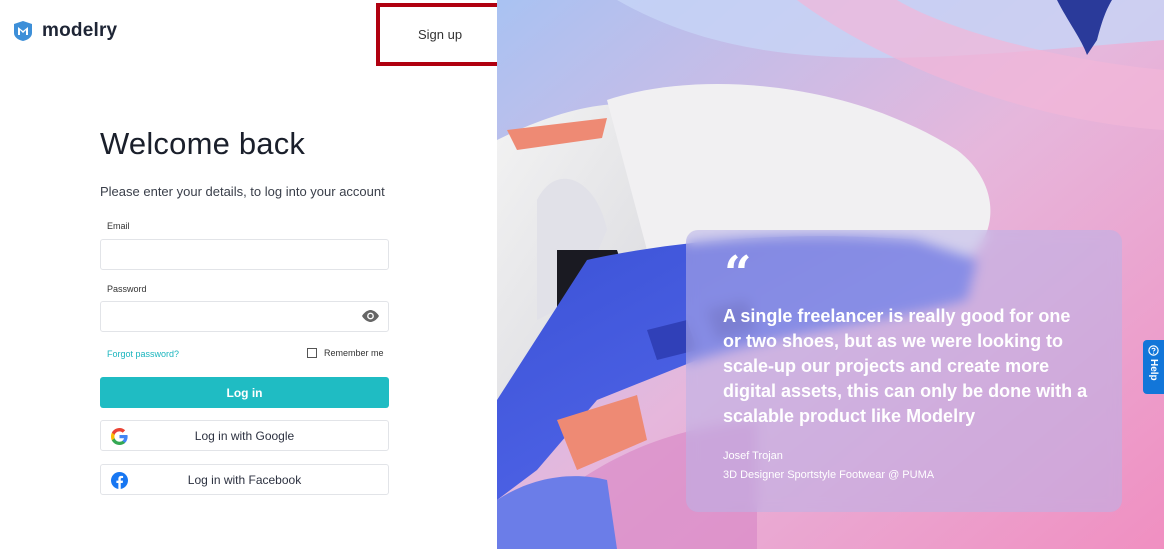 This screenshot has width=1164, height=549. I want to click on brand-logo: modelry, so click(64, 31).